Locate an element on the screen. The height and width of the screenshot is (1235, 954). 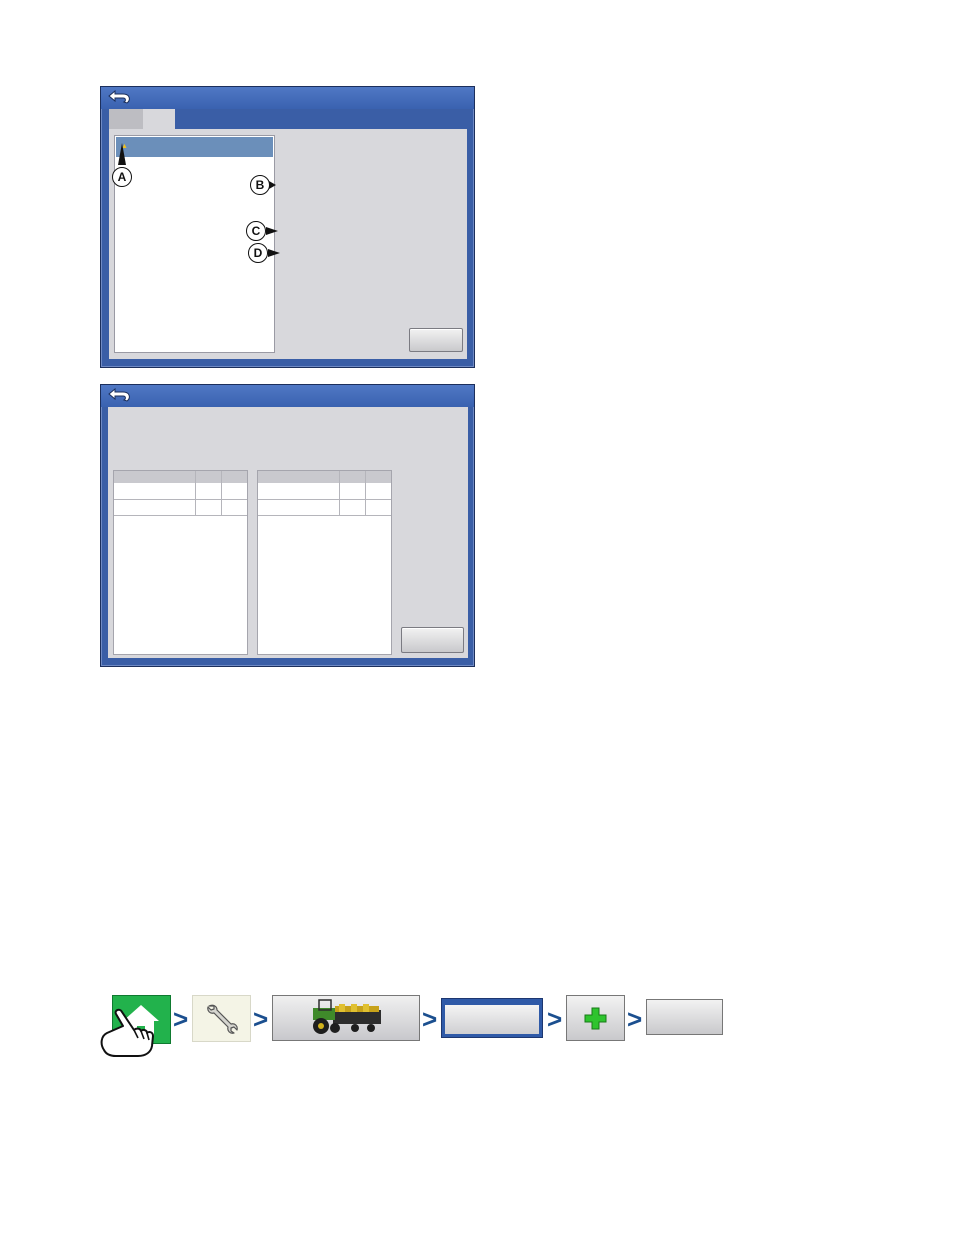
callout-b: B is located at coordinates (260, 185).